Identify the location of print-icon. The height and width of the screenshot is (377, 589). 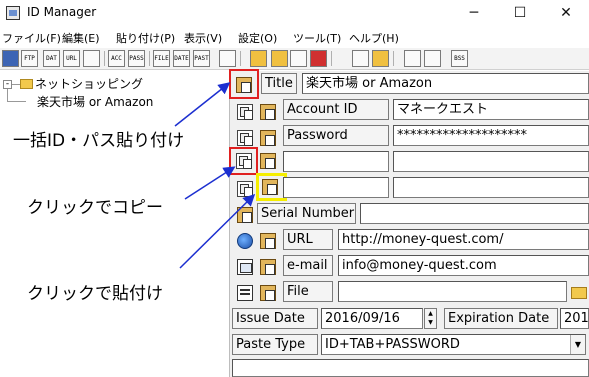
(91, 58).